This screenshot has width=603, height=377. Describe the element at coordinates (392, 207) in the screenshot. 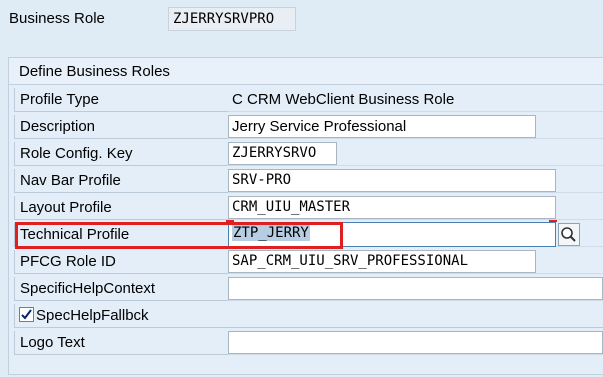

I see `layout-profile-input: CRM_UIU_MASTER` at that location.